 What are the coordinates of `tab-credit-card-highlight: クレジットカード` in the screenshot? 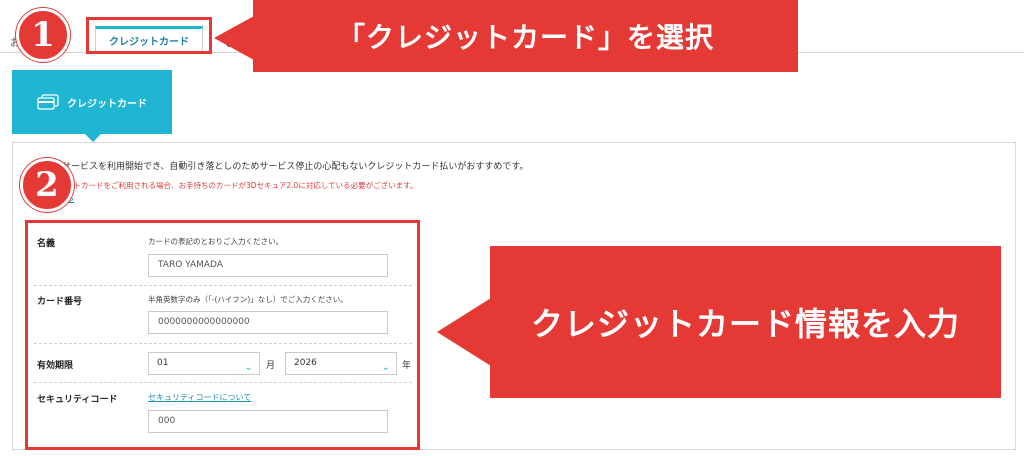 It's located at (149, 35).